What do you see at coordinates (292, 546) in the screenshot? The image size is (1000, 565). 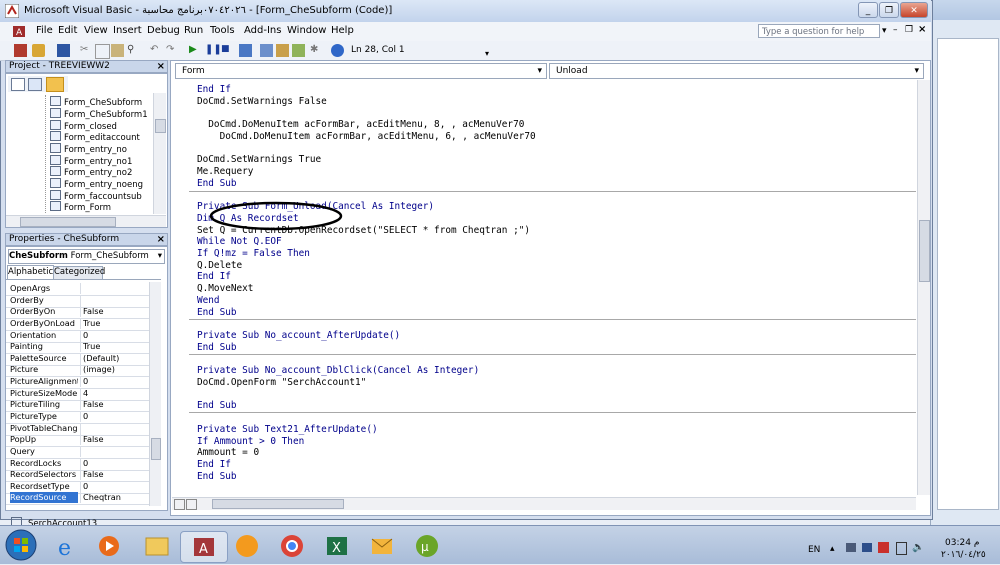 I see `chrome-taskbar-icon` at bounding box center [292, 546].